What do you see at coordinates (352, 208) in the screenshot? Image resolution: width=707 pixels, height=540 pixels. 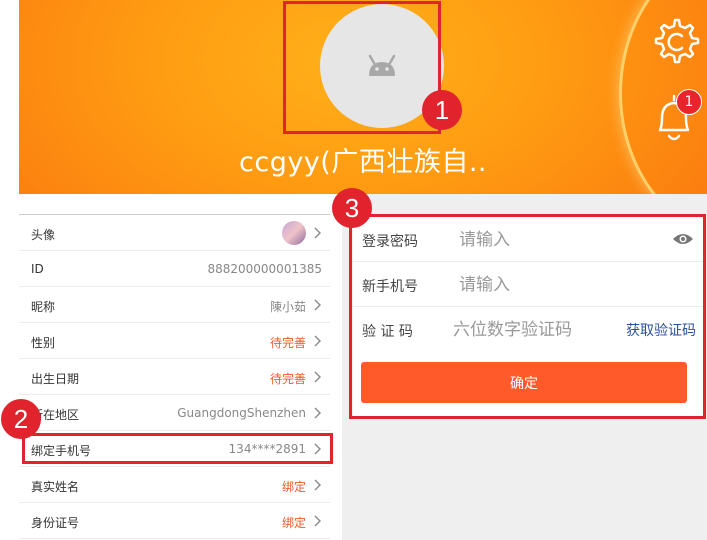 I see `callout-badge-3: 3` at bounding box center [352, 208].